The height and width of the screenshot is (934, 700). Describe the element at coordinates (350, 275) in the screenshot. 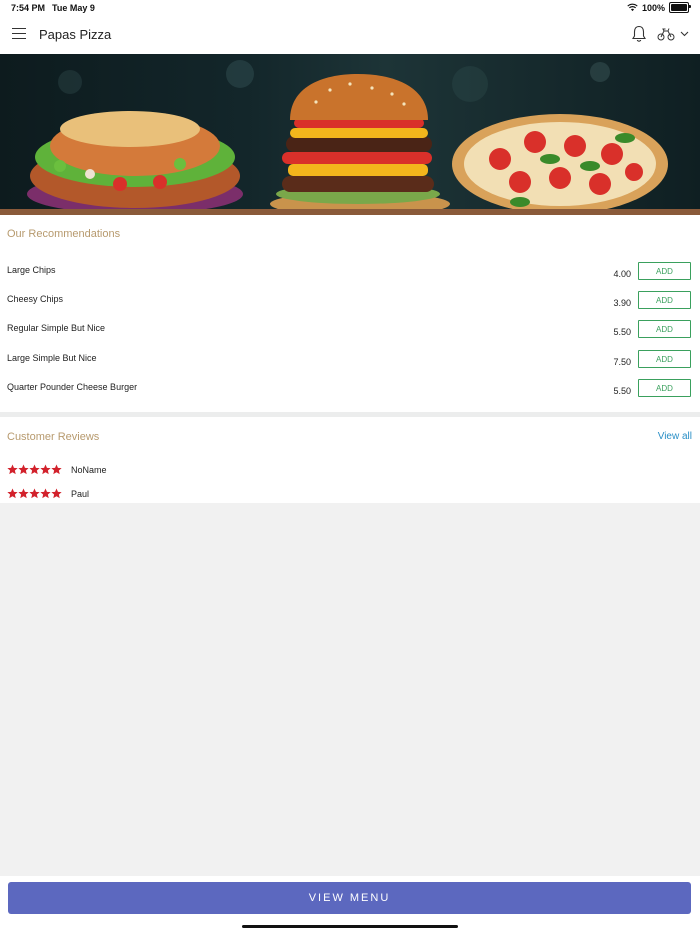

I see `recommendation-item: Large Chips 4.00 ADD` at that location.